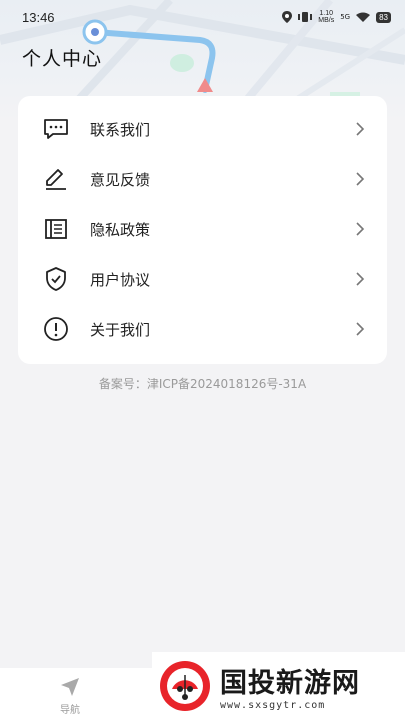  What do you see at coordinates (185, 686) in the screenshot?
I see `ladybug-logo-icon` at bounding box center [185, 686].